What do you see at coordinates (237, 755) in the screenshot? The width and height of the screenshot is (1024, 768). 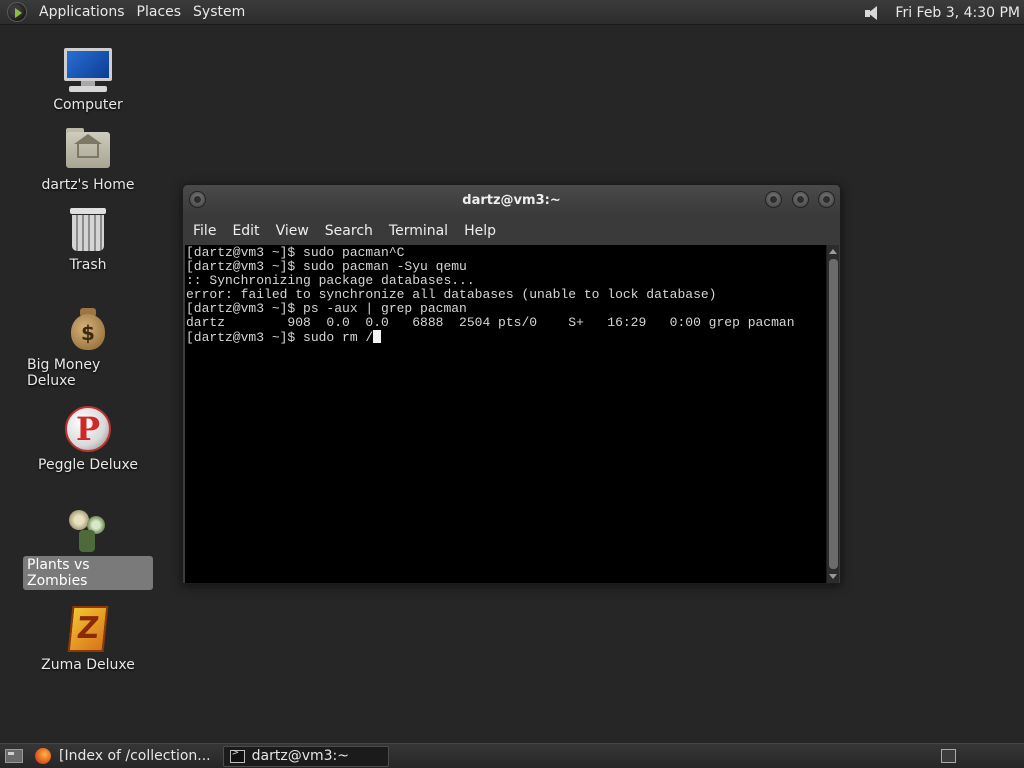 I see `terminal-icon` at bounding box center [237, 755].